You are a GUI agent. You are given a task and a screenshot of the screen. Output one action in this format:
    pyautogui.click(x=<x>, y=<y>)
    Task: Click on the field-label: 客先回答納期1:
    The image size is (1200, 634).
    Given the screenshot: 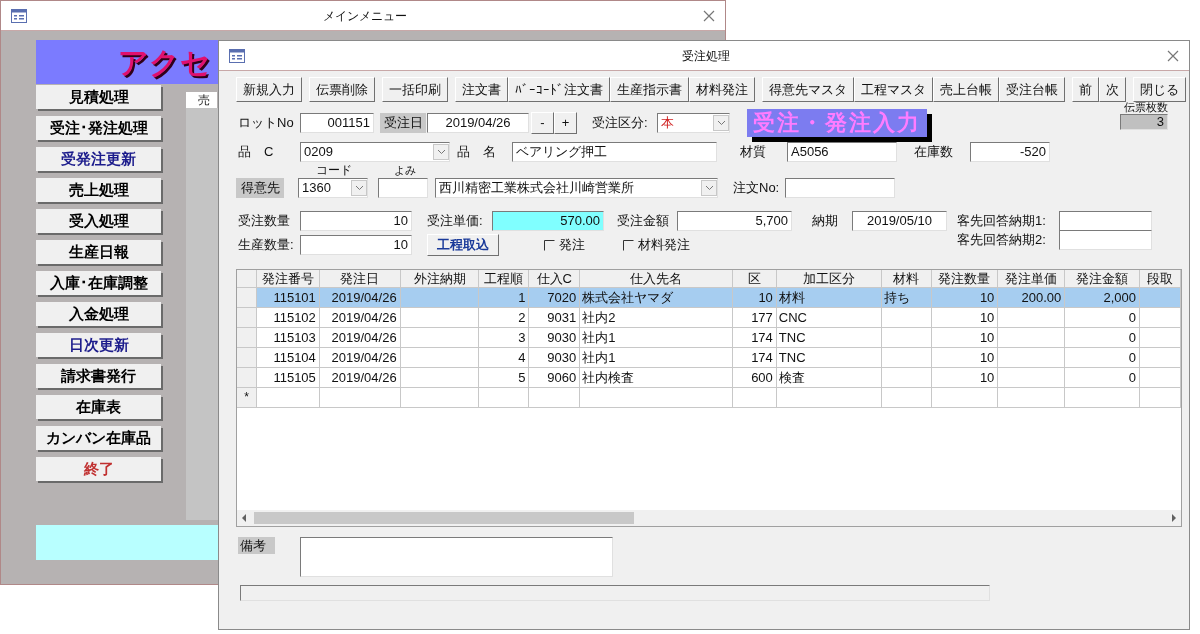 What is the action you would take?
    pyautogui.click(x=1002, y=221)
    